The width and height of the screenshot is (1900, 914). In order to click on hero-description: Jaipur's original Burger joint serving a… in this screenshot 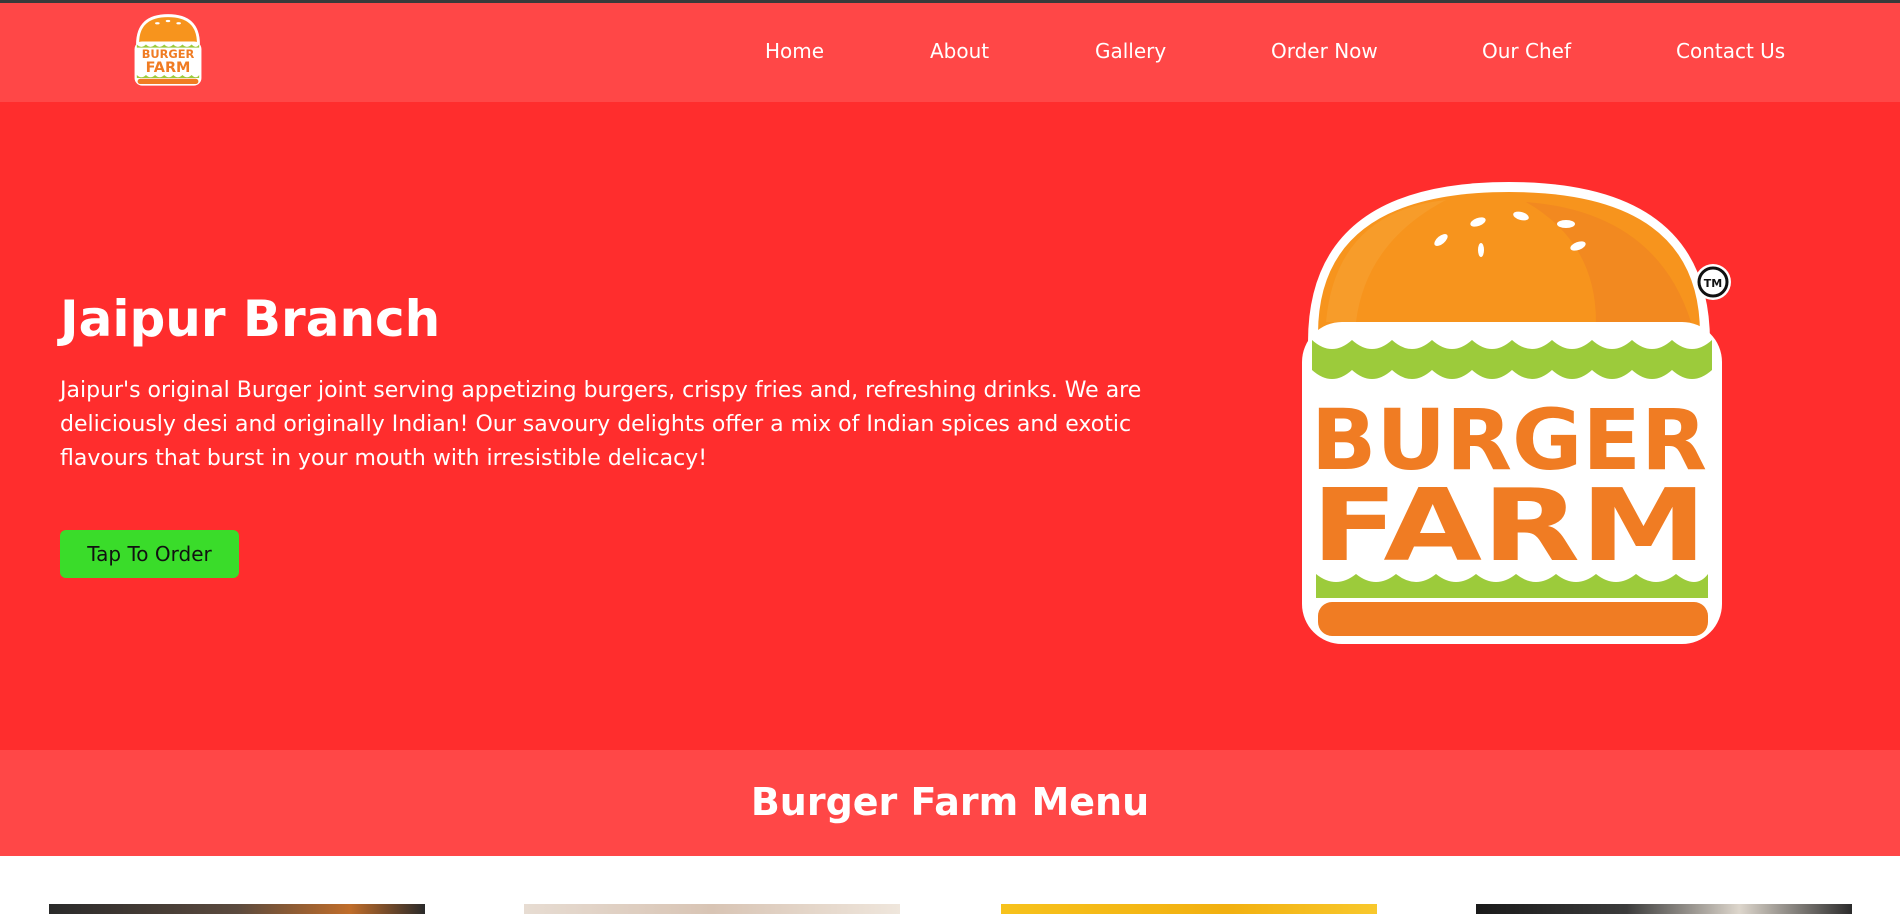, I will do `click(601, 424)`.